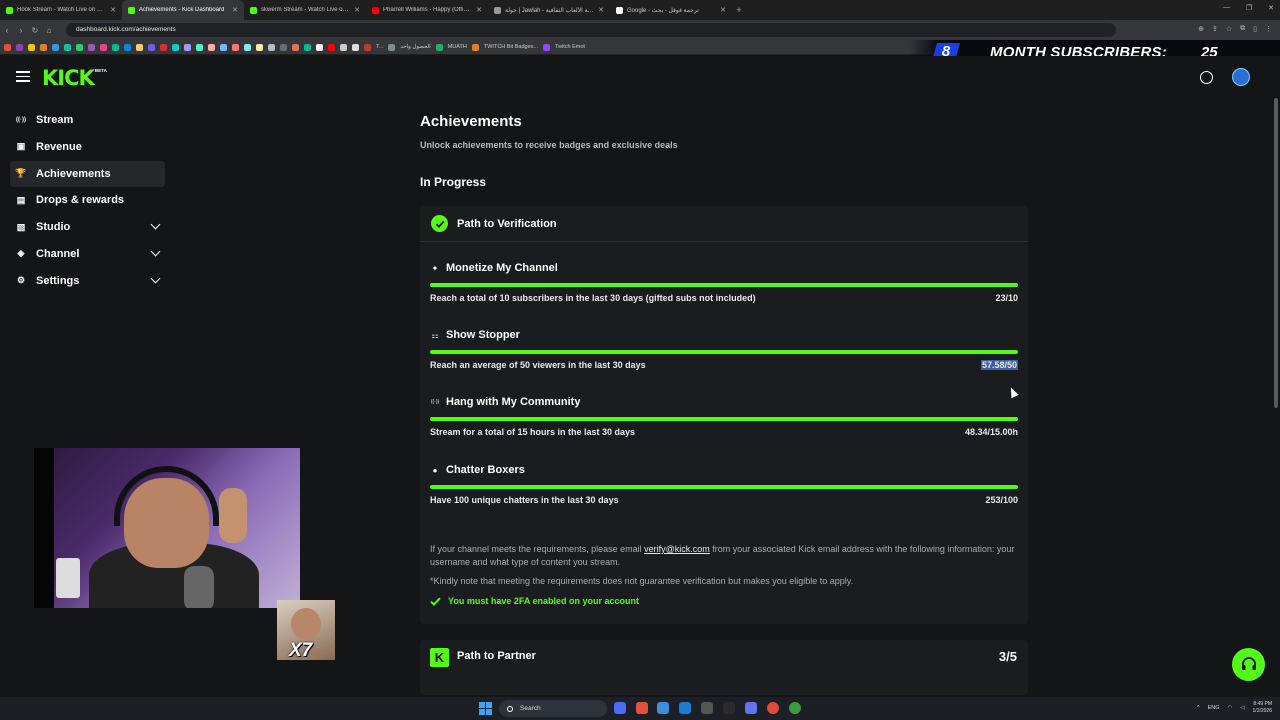  What do you see at coordinates (1201, 29) in the screenshot?
I see `zoom-icon: ⊕` at bounding box center [1201, 29].